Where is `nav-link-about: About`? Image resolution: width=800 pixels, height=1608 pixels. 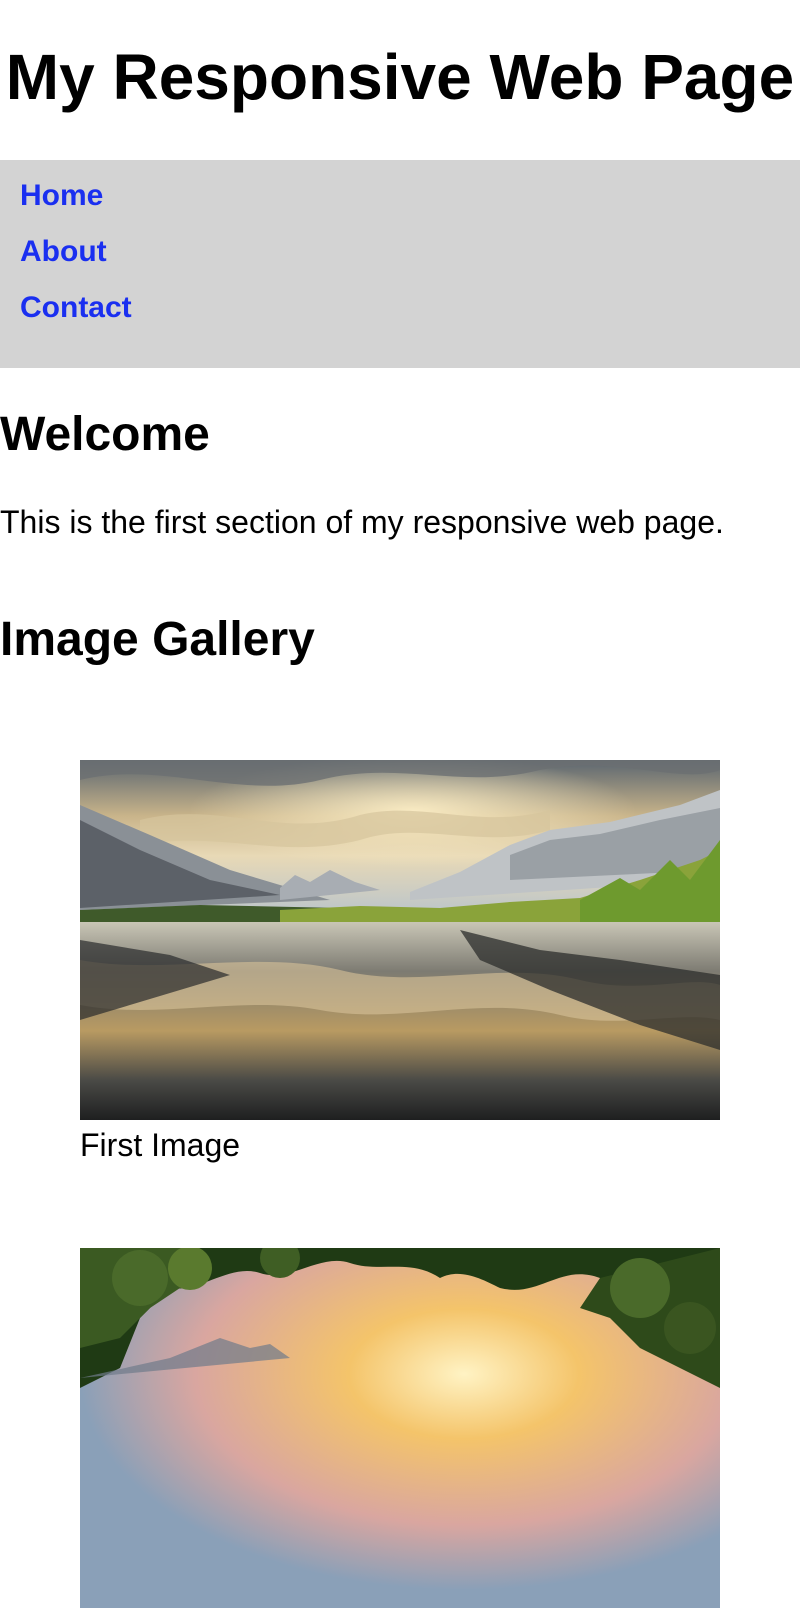
nav-link-about: About is located at coordinates (63, 252).